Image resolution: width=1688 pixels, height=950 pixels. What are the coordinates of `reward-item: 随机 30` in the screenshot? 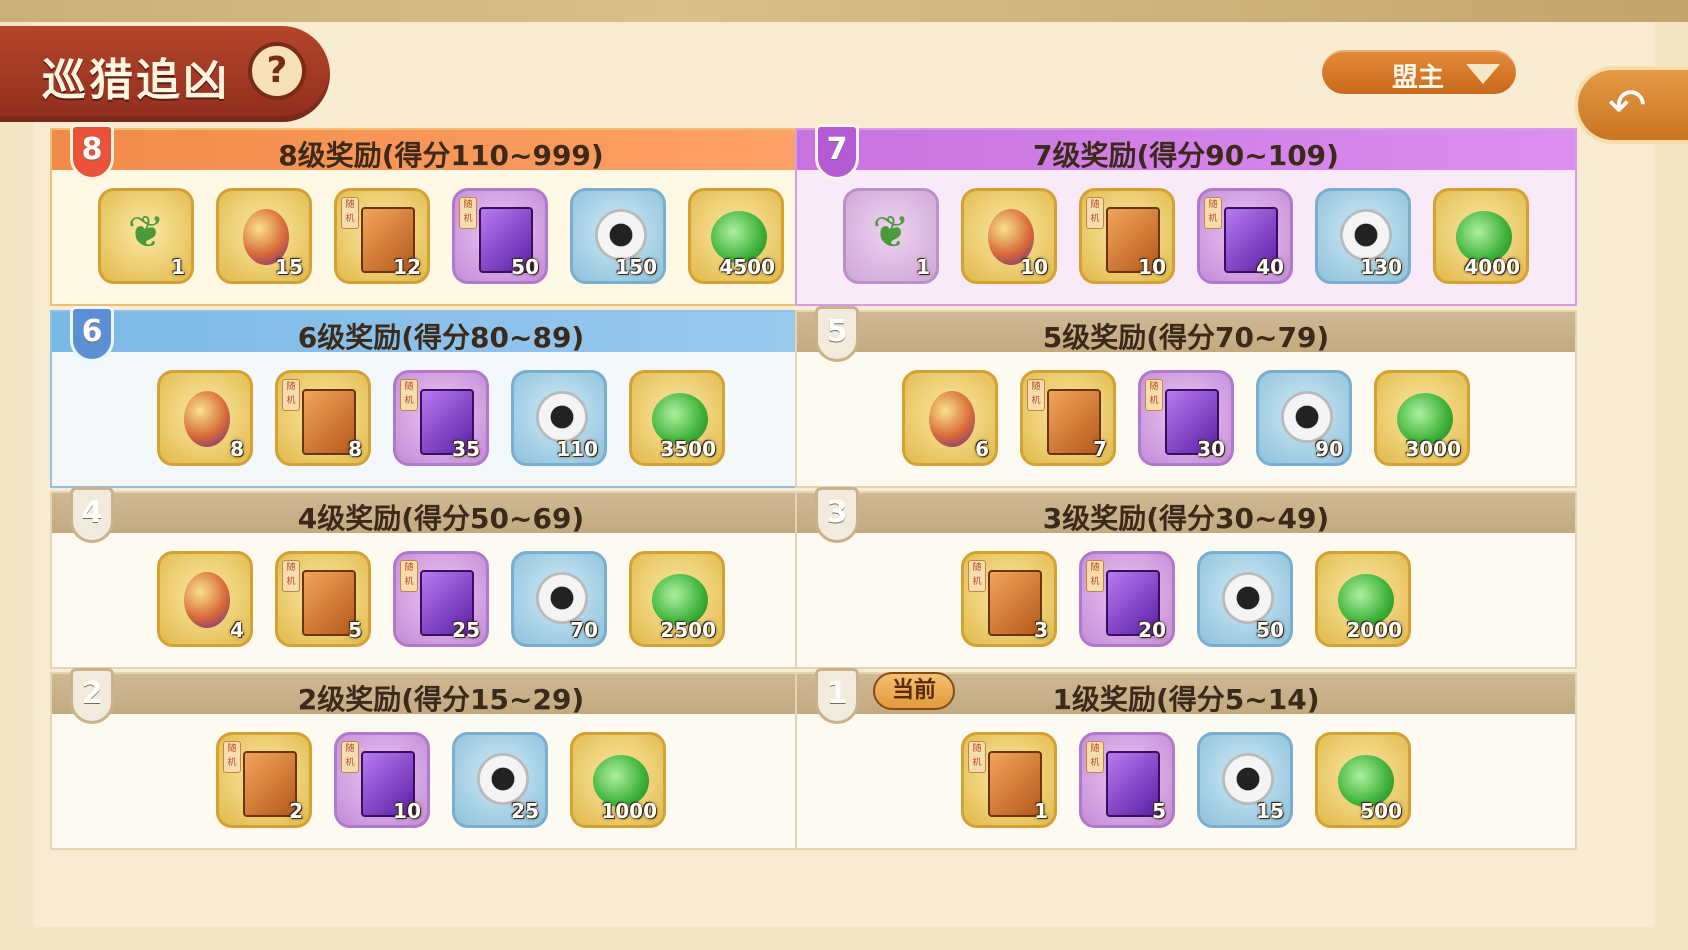 It's located at (1186, 418).